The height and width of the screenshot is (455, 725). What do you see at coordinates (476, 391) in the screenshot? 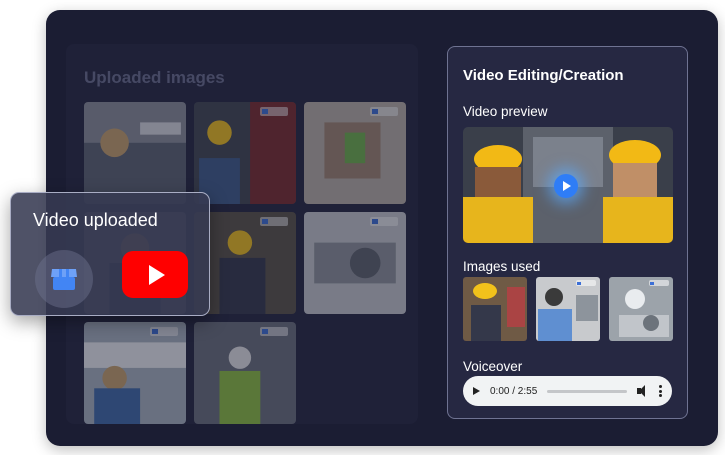
I see `audio-play-icon` at bounding box center [476, 391].